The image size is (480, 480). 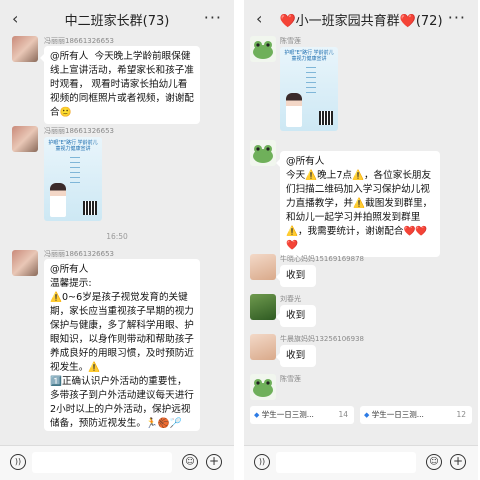 I want to click on chip-count: 12, so click(x=461, y=414).